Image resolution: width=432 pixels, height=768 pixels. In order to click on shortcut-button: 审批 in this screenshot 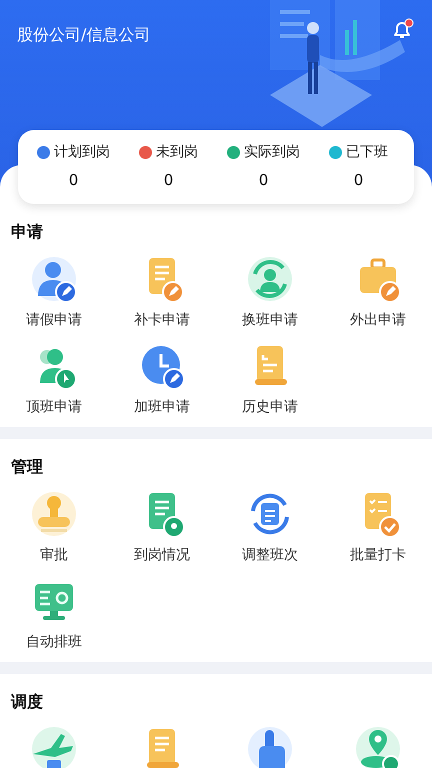, I will do `click(54, 527)`.